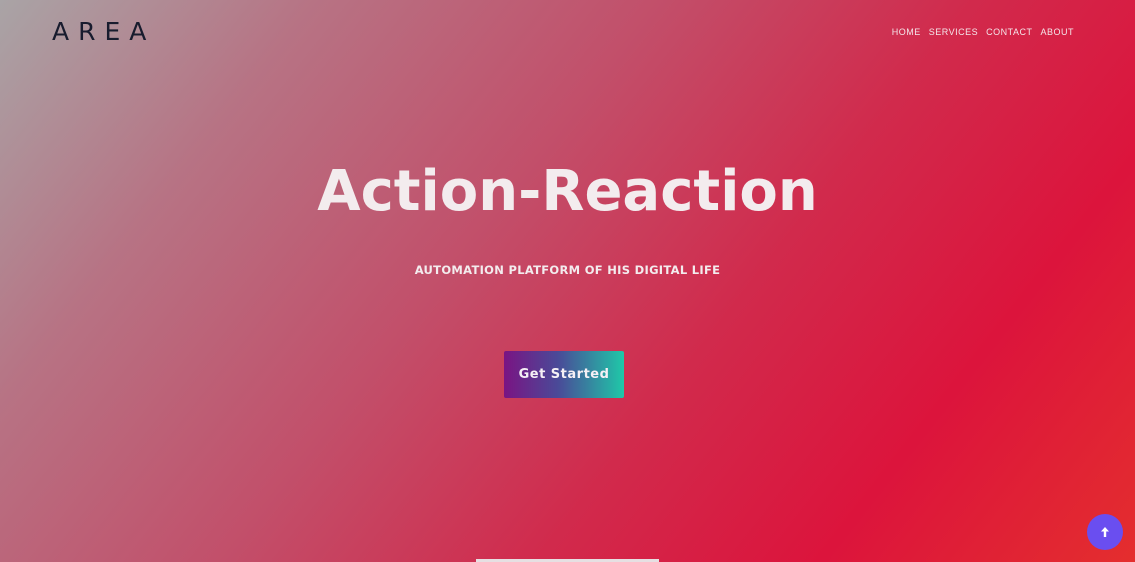 Image resolution: width=1135 pixels, height=562 pixels. Describe the element at coordinates (953, 32) in the screenshot. I see `nav-services-link: SERVICES` at that location.